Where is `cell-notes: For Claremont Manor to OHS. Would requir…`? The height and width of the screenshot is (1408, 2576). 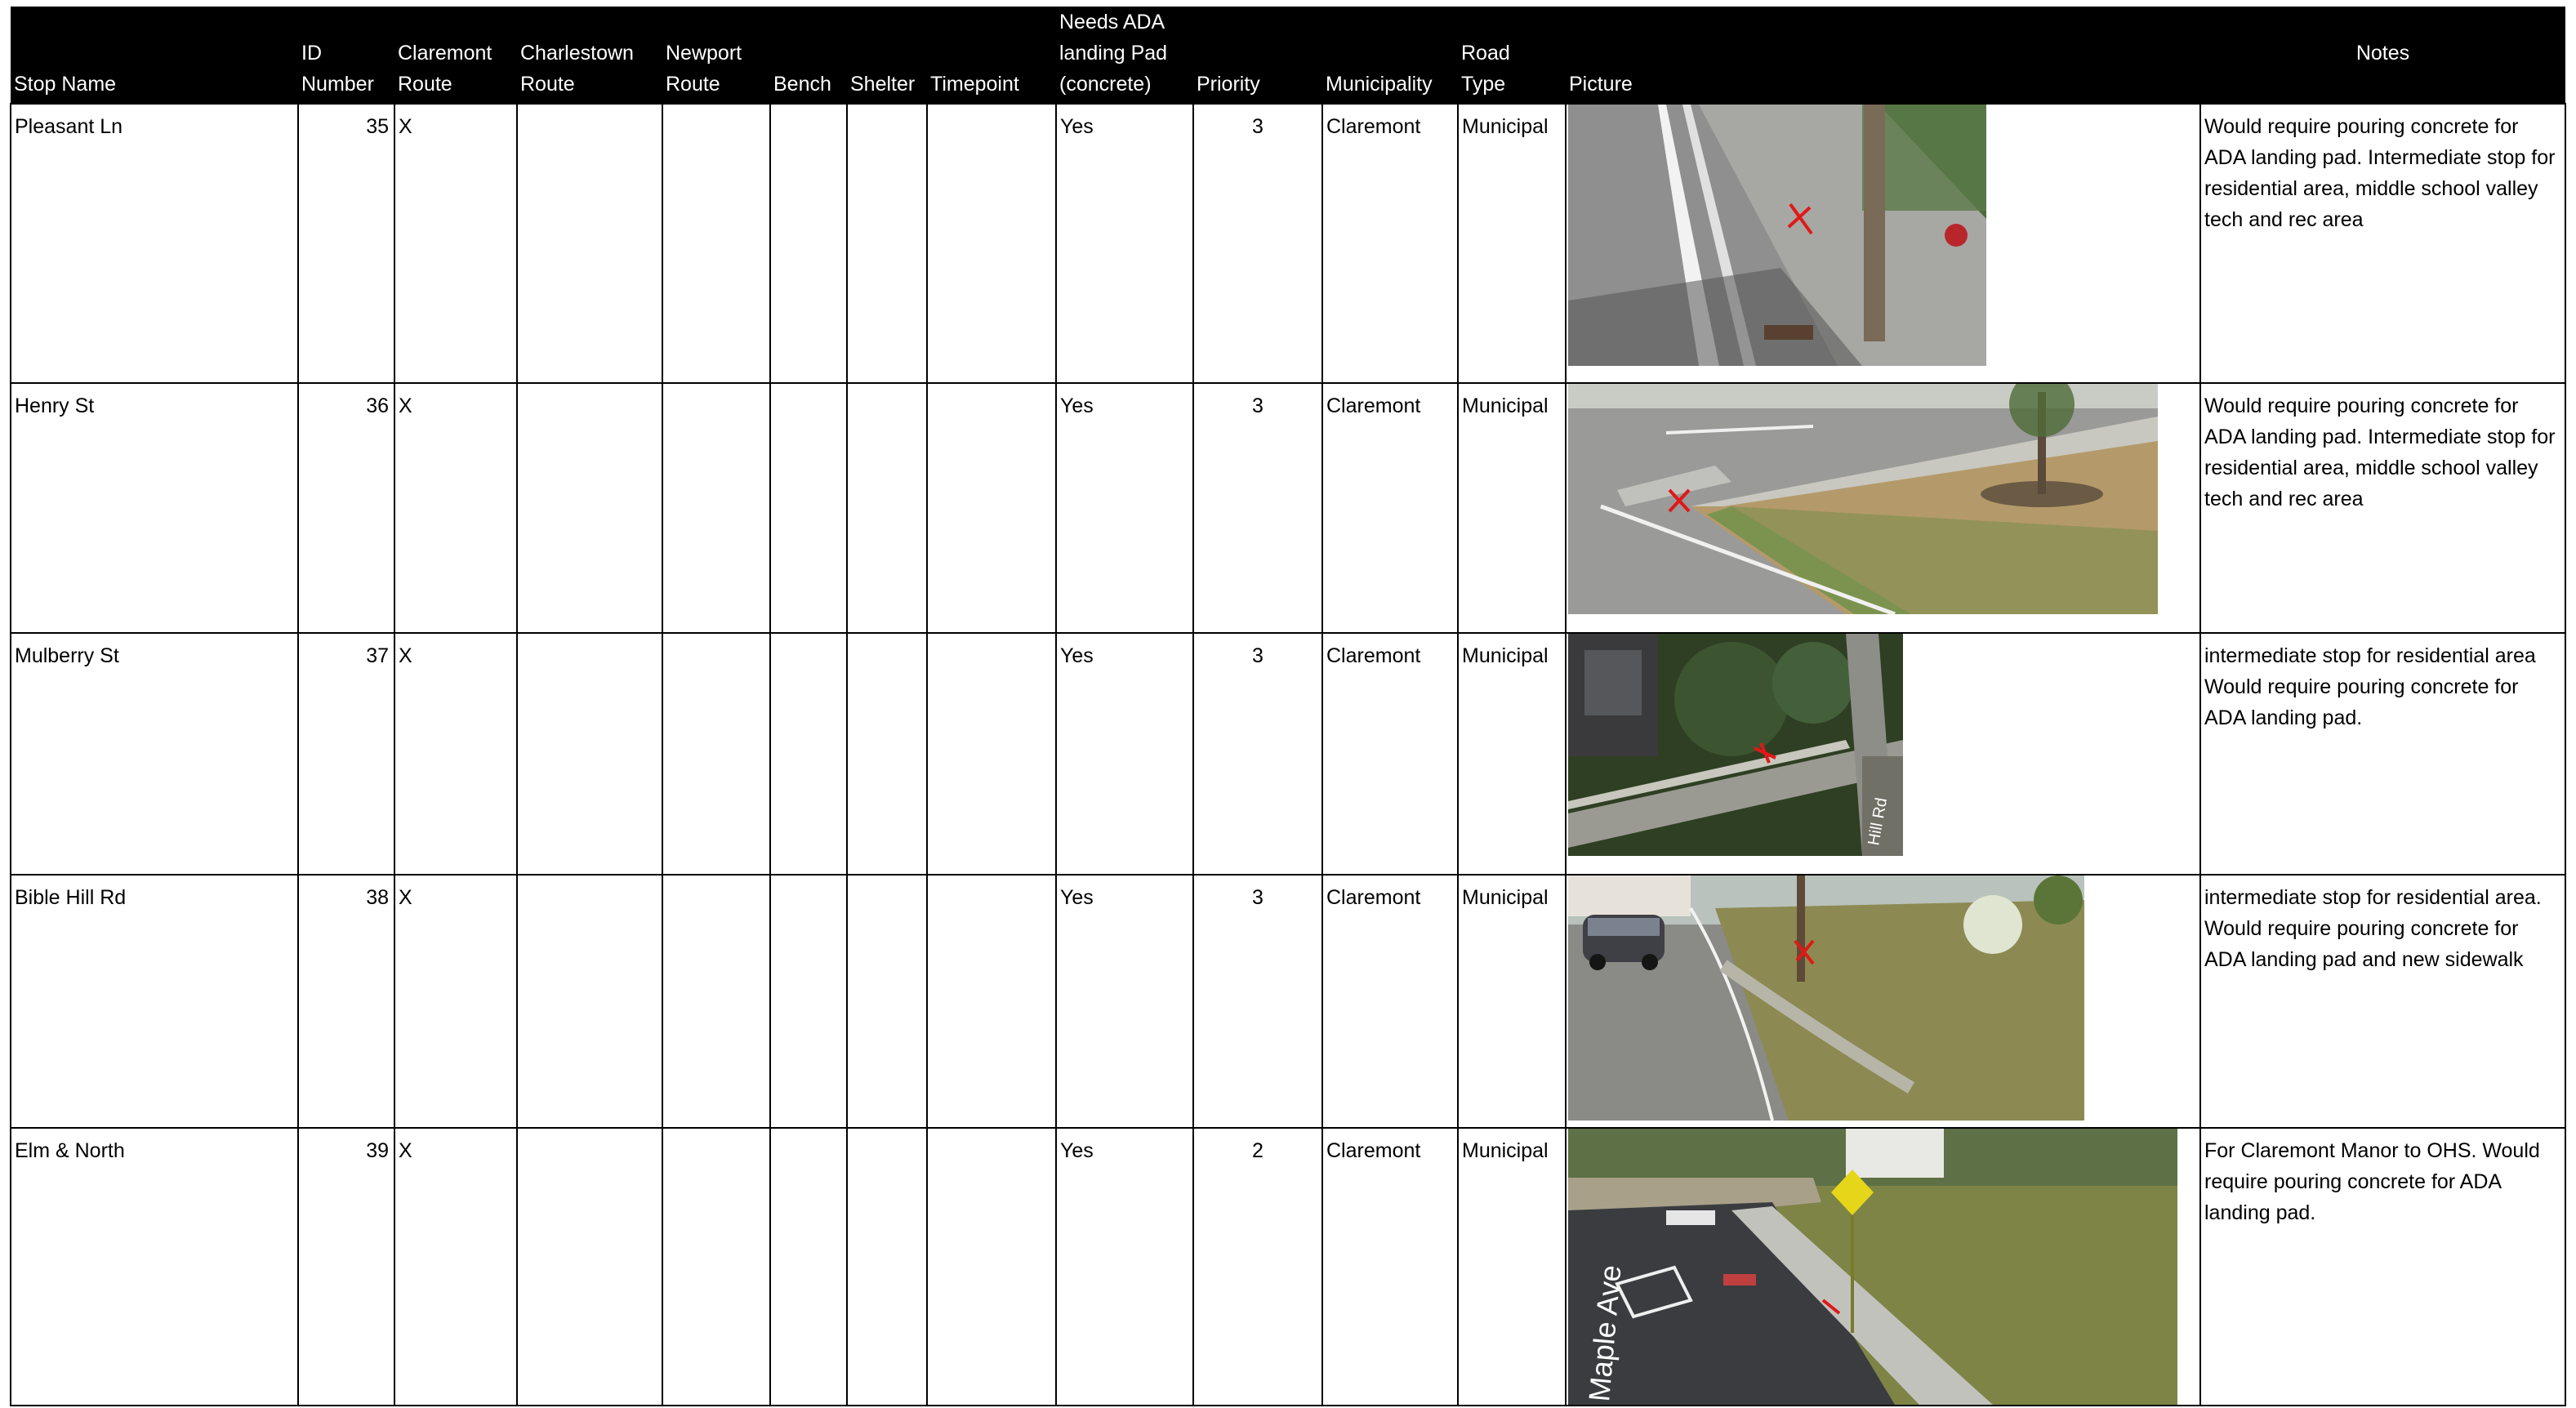 cell-notes: For Claremont Manor to OHS. Would requir… is located at coordinates (2382, 1266).